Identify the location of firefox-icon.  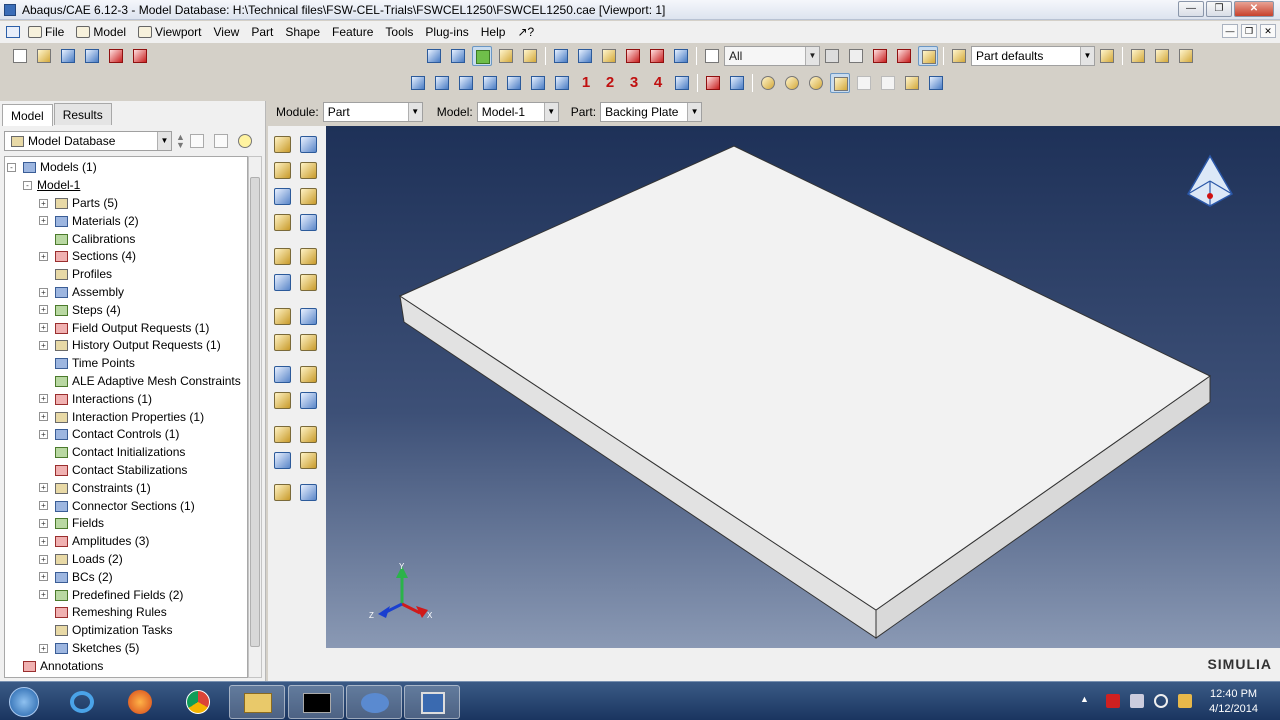
(140, 702).